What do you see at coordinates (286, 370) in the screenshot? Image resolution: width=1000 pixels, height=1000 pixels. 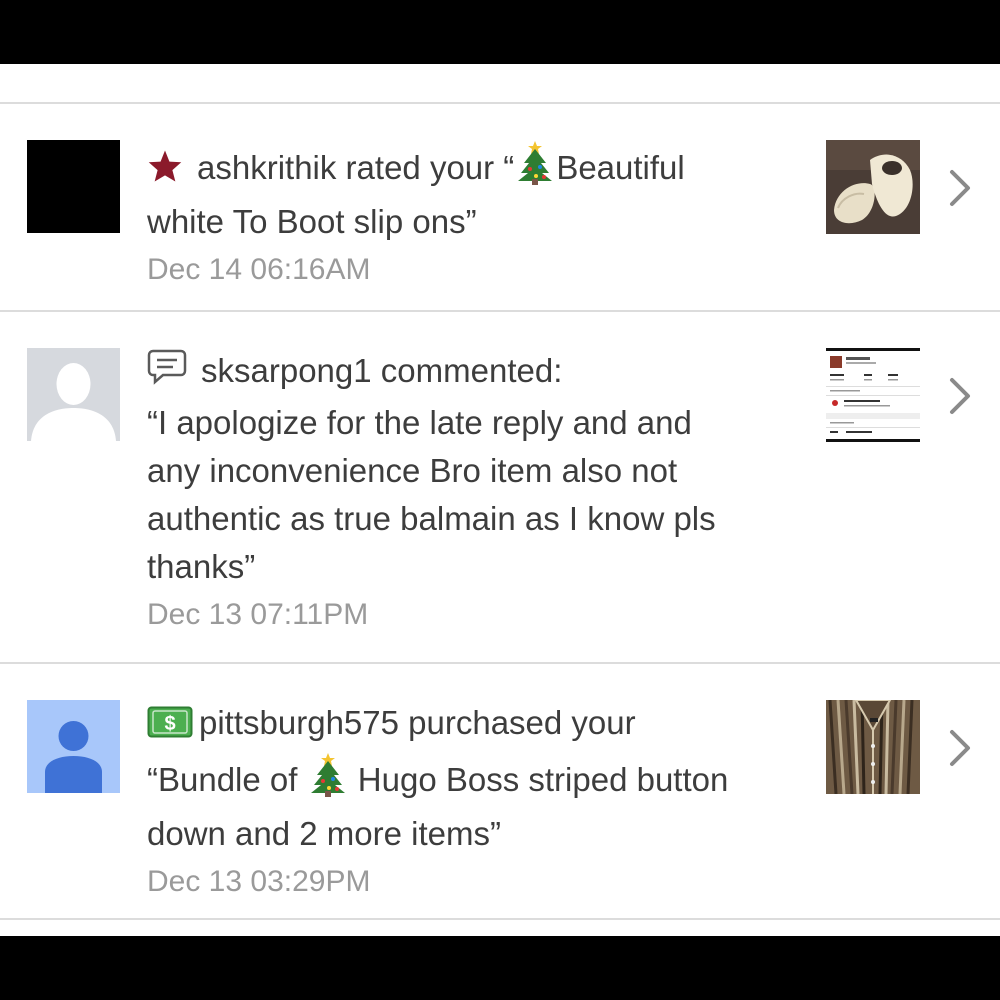 I see `username: sksarpong1` at bounding box center [286, 370].